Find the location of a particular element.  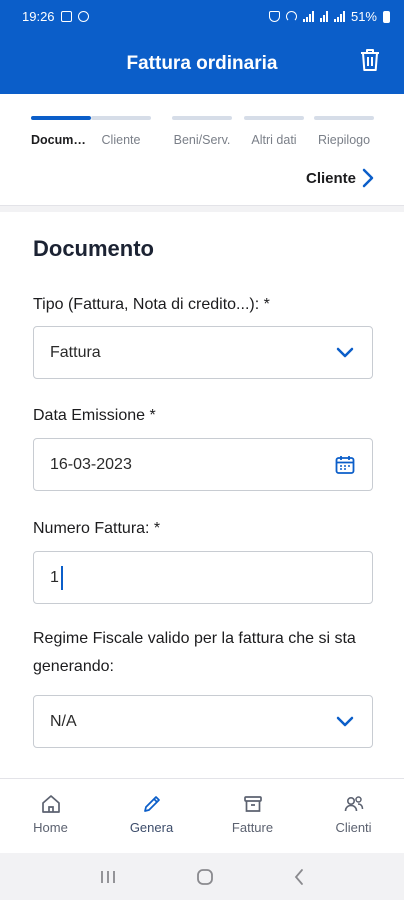

text-cursor is located at coordinates (61, 577).